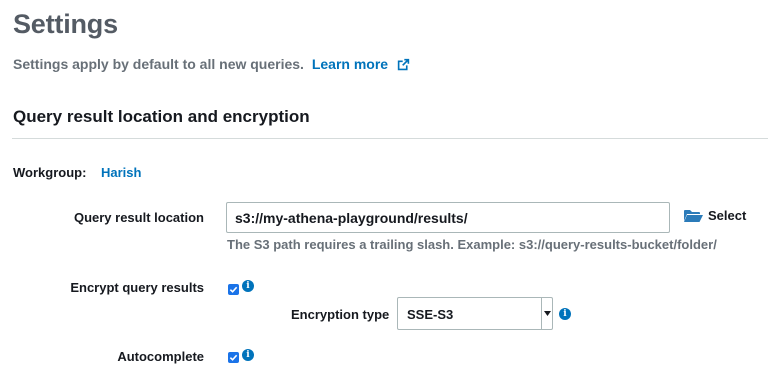  What do you see at coordinates (121, 172) in the screenshot?
I see `workgroup-link: Harish` at bounding box center [121, 172].